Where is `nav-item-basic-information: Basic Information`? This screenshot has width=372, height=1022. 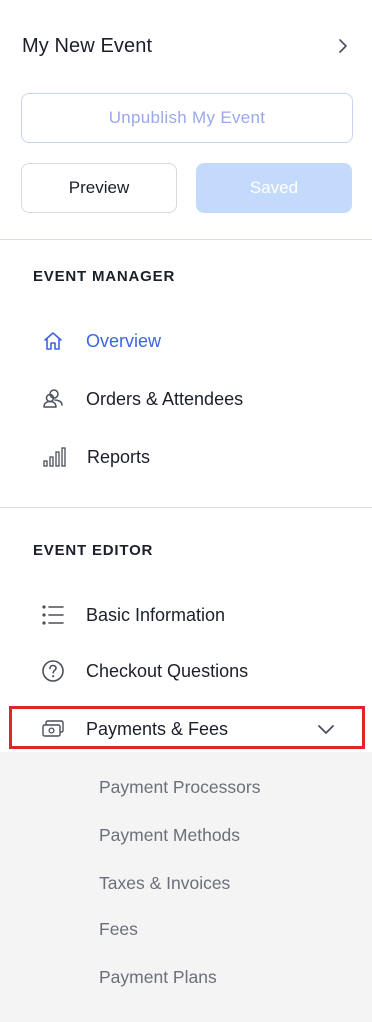
nav-item-basic-information: Basic Information is located at coordinates (186, 615).